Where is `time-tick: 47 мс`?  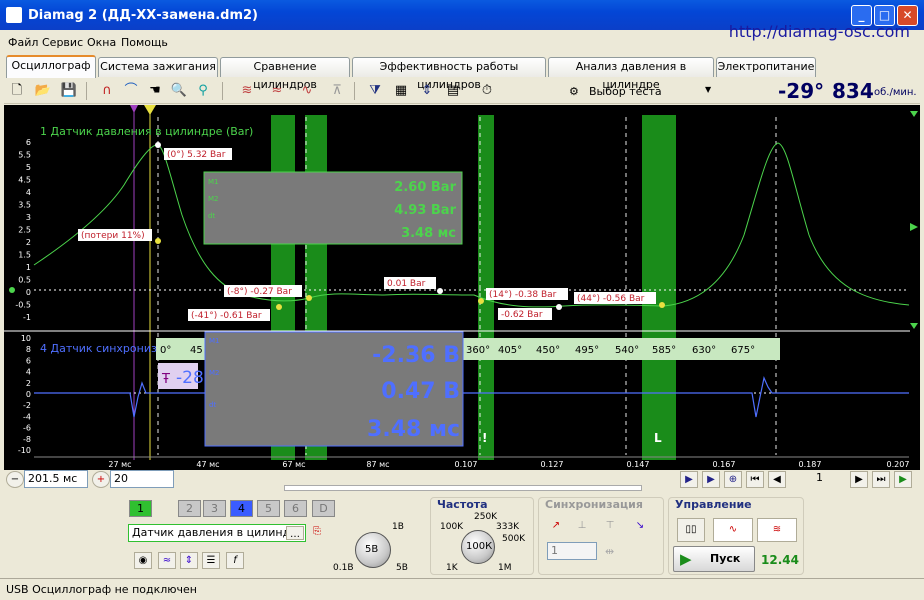 time-tick: 47 мс is located at coordinates (207, 464).